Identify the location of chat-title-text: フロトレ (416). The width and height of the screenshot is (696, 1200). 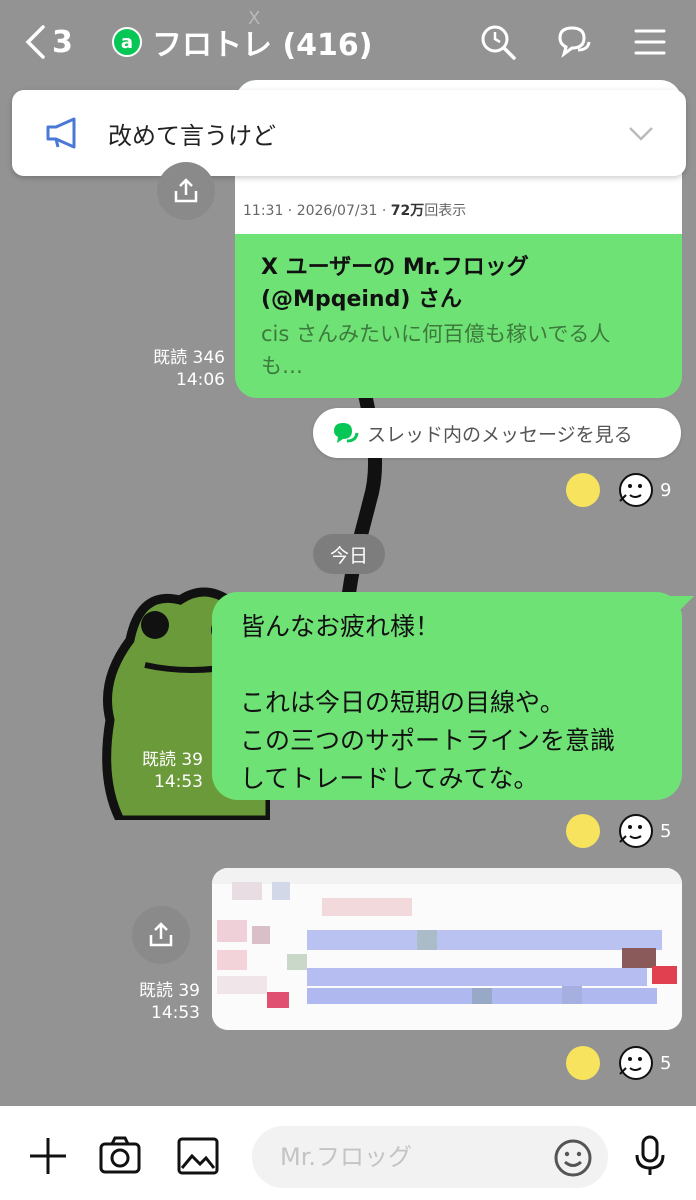
(262, 45).